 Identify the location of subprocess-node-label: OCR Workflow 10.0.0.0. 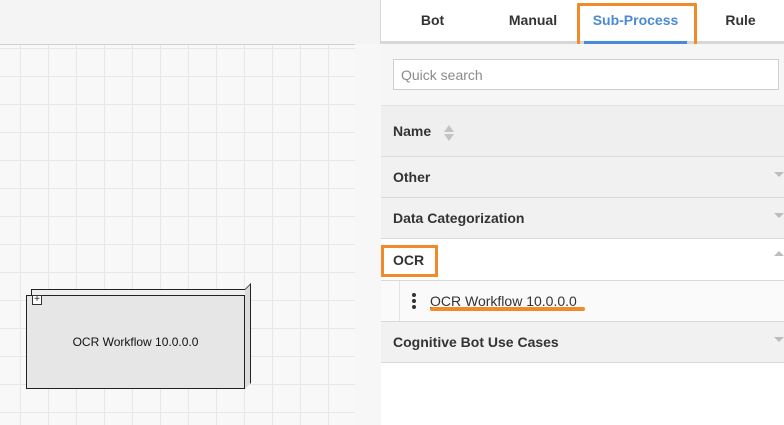
(135, 342).